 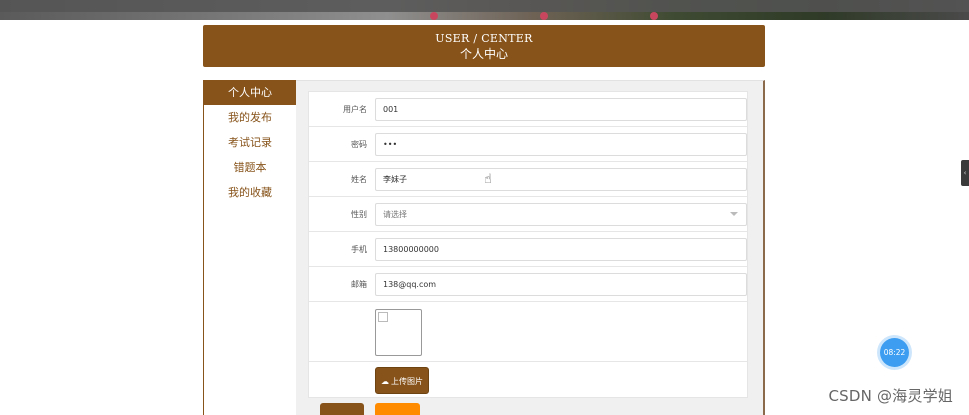 What do you see at coordinates (359, 179) in the screenshot?
I see `name-label: 姓名` at bounding box center [359, 179].